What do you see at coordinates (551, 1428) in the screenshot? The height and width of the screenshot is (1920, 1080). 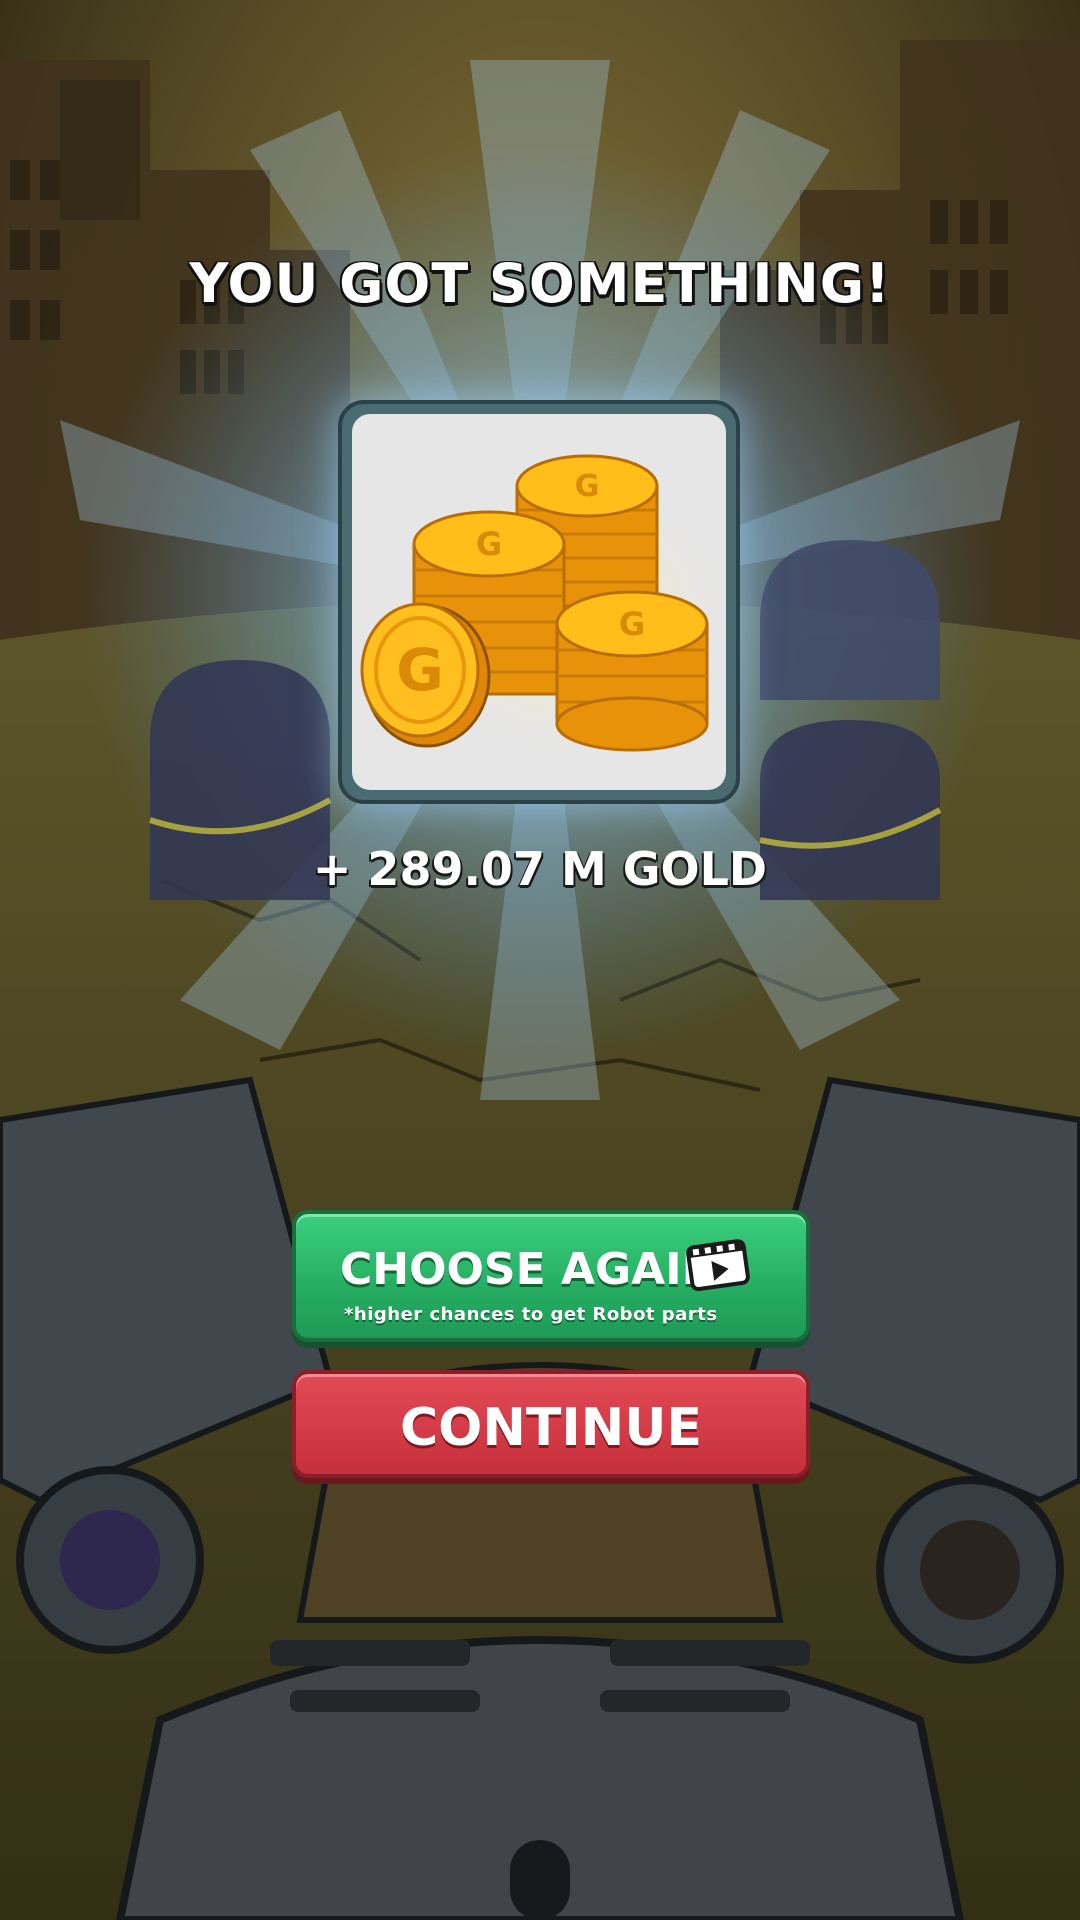 I see `continue-label: CONTINUE` at bounding box center [551, 1428].